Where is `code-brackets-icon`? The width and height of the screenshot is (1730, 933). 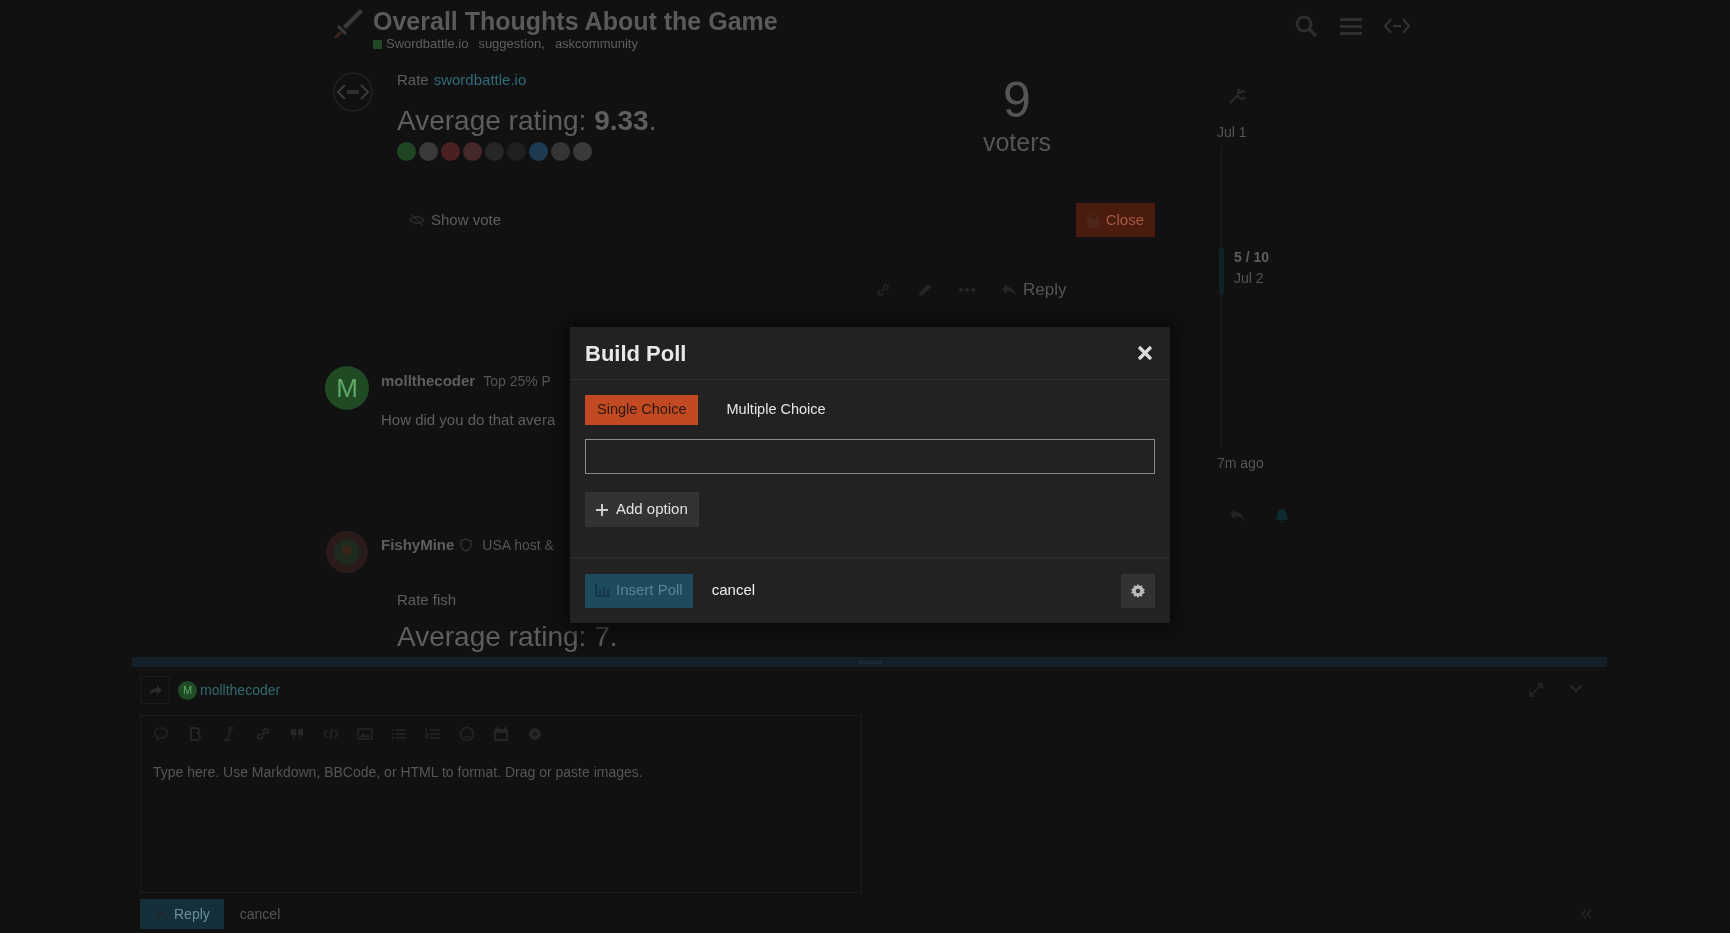 code-brackets-icon is located at coordinates (1397, 26).